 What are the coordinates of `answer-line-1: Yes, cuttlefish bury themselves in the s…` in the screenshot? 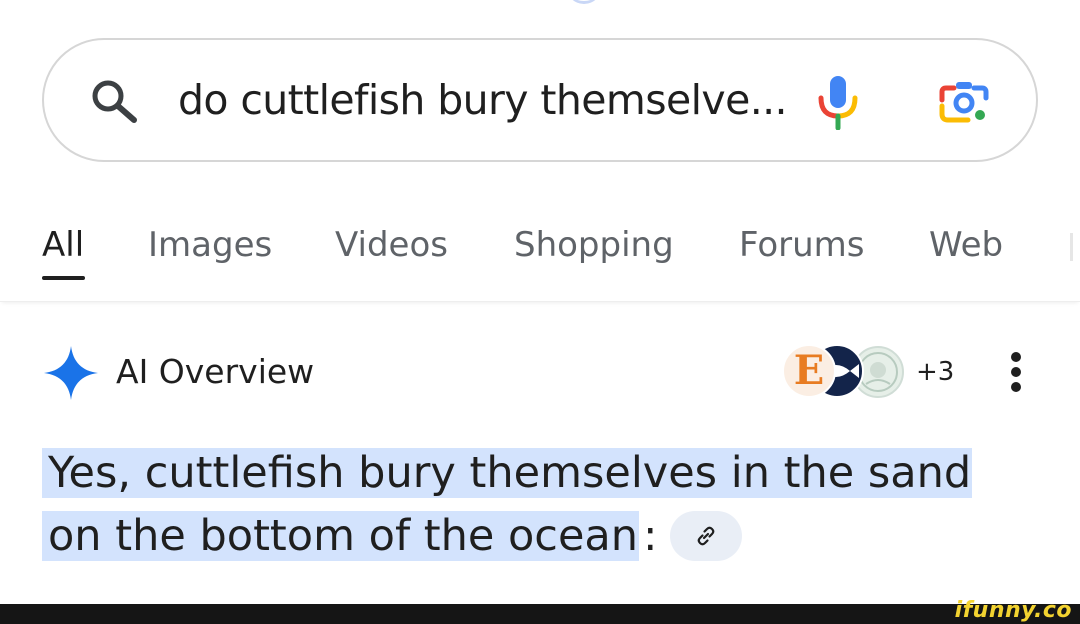 It's located at (510, 473).